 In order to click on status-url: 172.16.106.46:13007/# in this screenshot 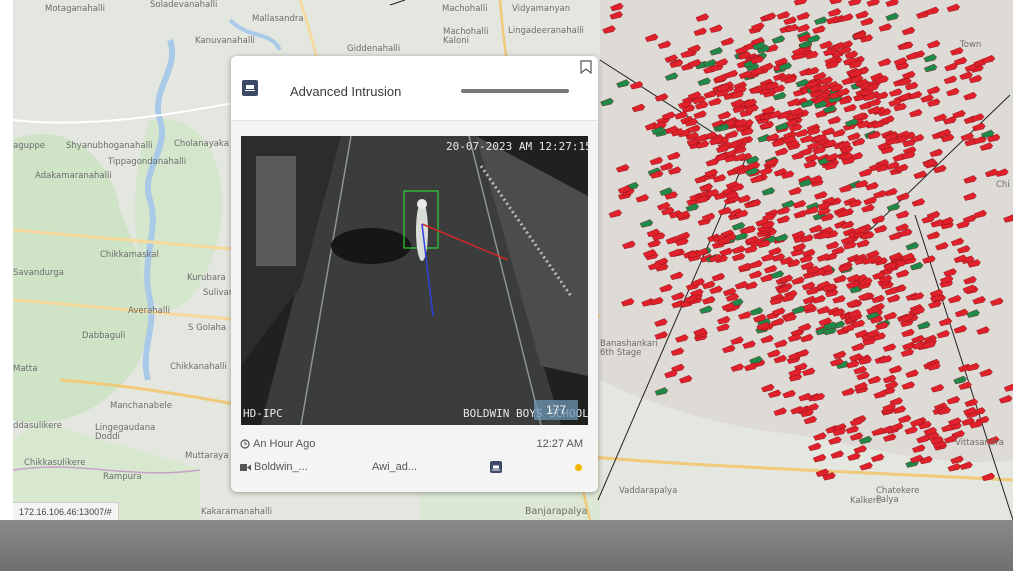, I will do `click(66, 512)`.